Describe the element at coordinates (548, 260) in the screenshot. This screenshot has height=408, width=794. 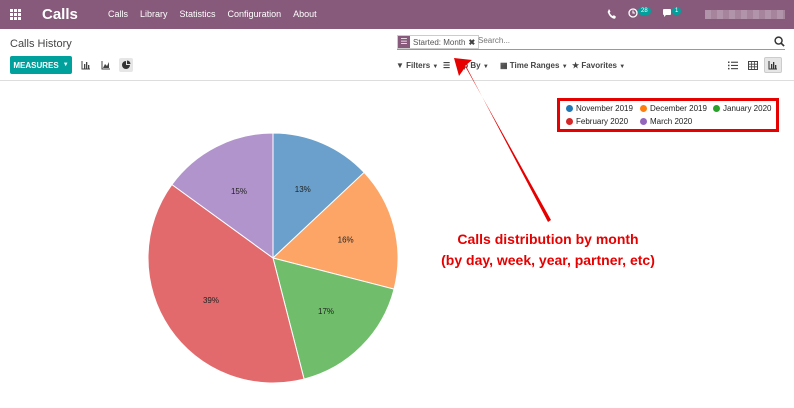
I see `annotation-line-2: (by day, week, year, partner, etc)` at that location.